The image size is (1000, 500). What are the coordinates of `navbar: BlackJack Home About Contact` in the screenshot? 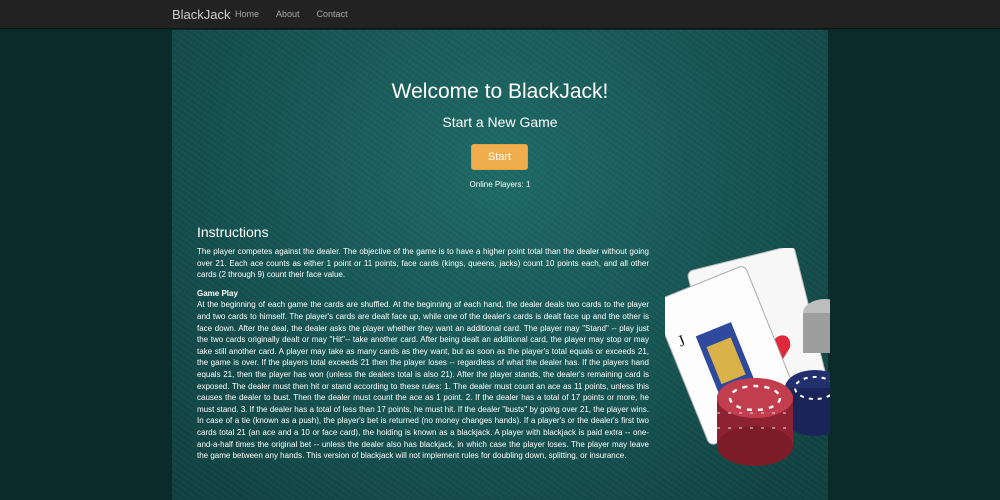 It's located at (500, 14).